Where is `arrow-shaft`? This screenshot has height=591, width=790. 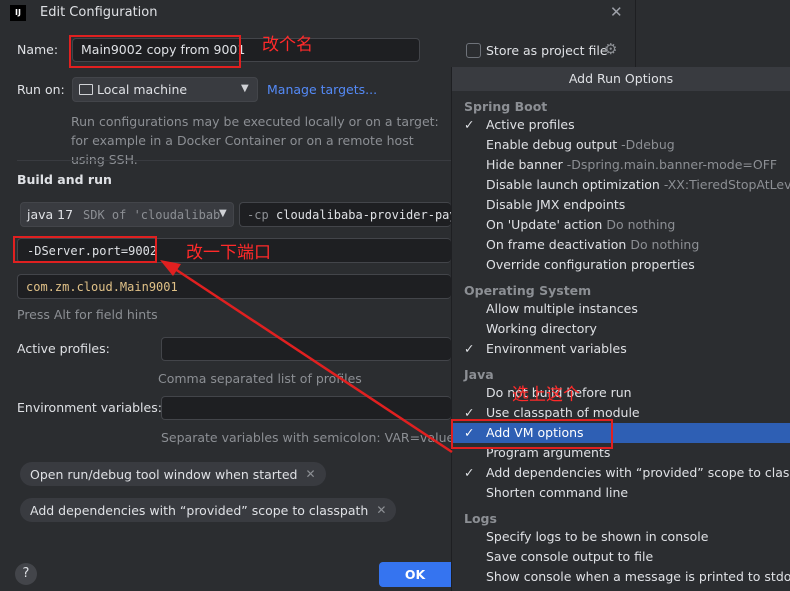 arrow-shaft is located at coordinates (312, 359).